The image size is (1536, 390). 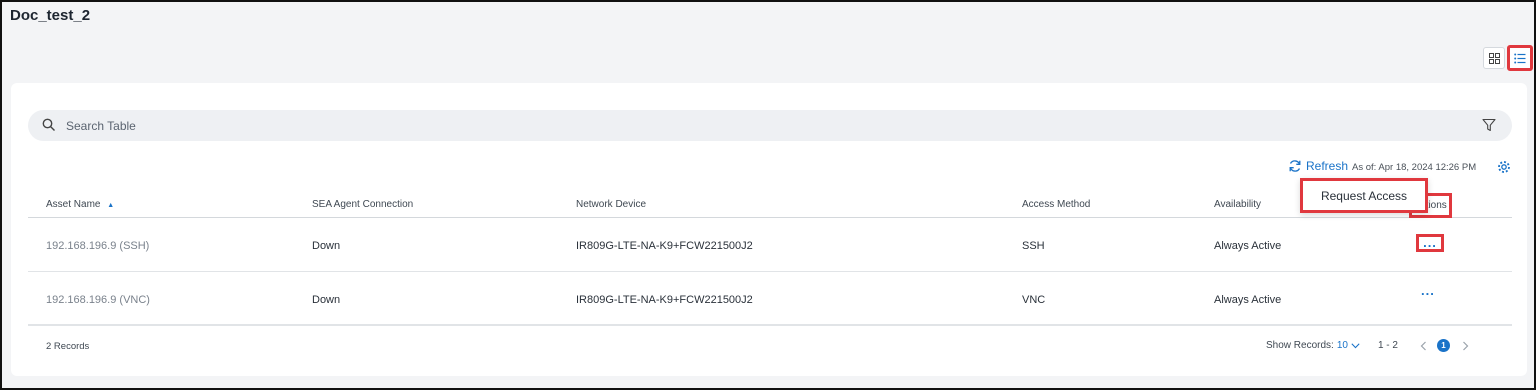 I want to click on pagination: Show Records: 10 1 - 2 1, so click(x=1367, y=345).